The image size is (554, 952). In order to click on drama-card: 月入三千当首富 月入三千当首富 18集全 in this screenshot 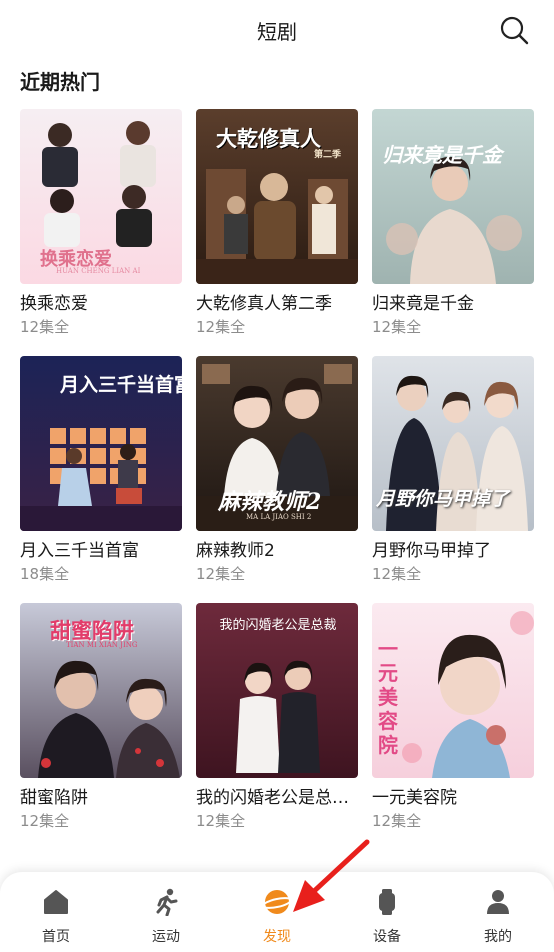, I will do `click(101, 470)`.